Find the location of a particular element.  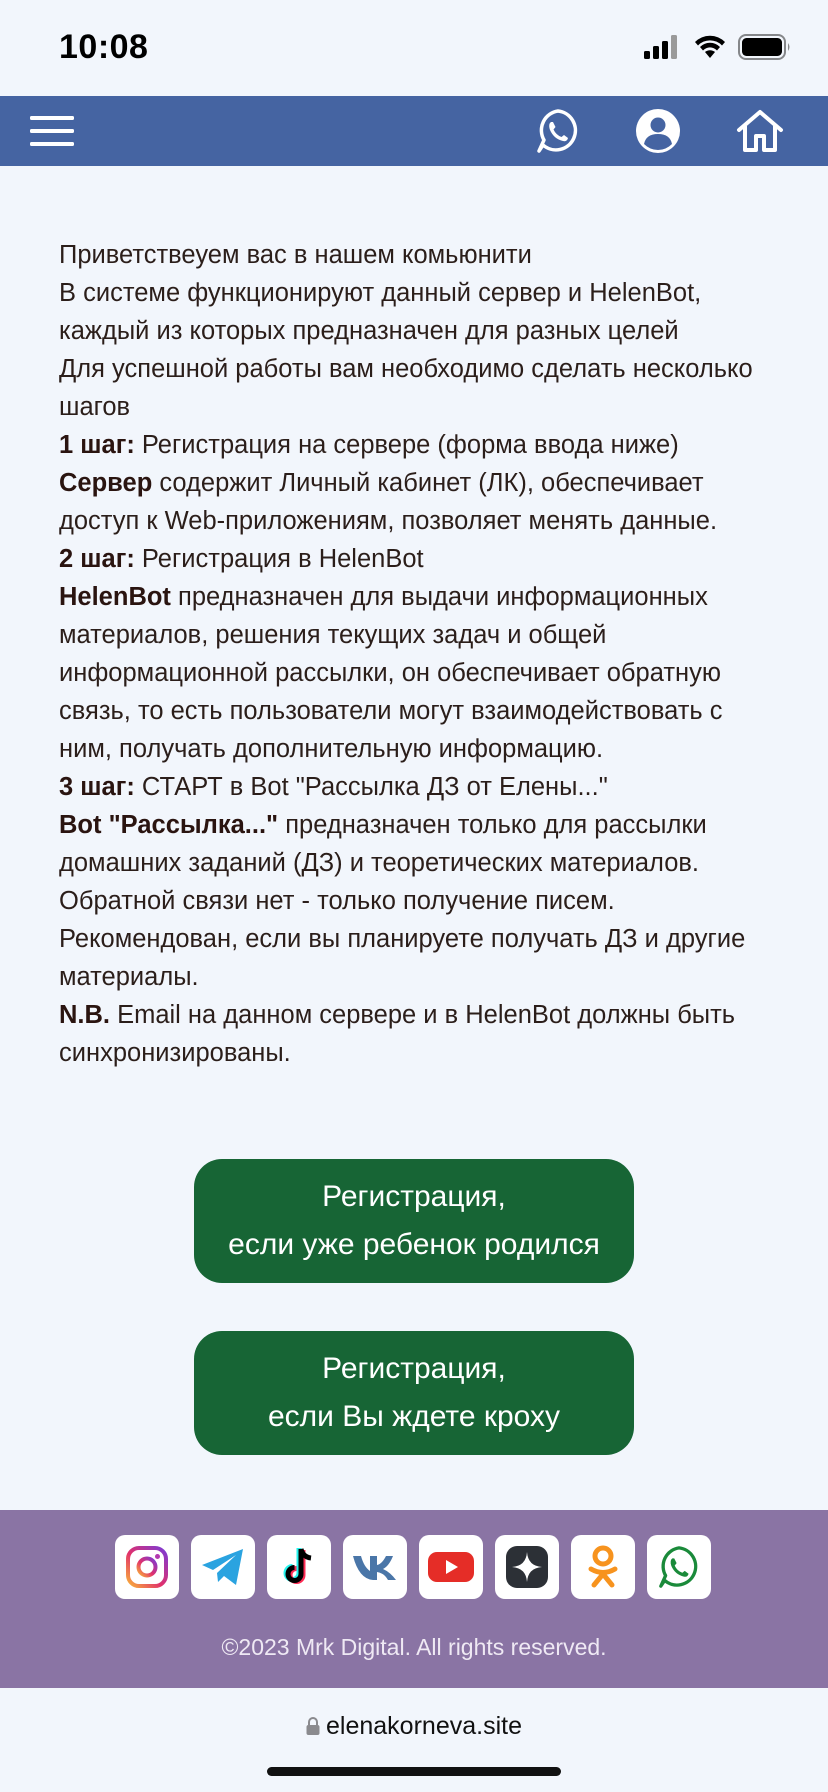

youtube-icon is located at coordinates (451, 1567).